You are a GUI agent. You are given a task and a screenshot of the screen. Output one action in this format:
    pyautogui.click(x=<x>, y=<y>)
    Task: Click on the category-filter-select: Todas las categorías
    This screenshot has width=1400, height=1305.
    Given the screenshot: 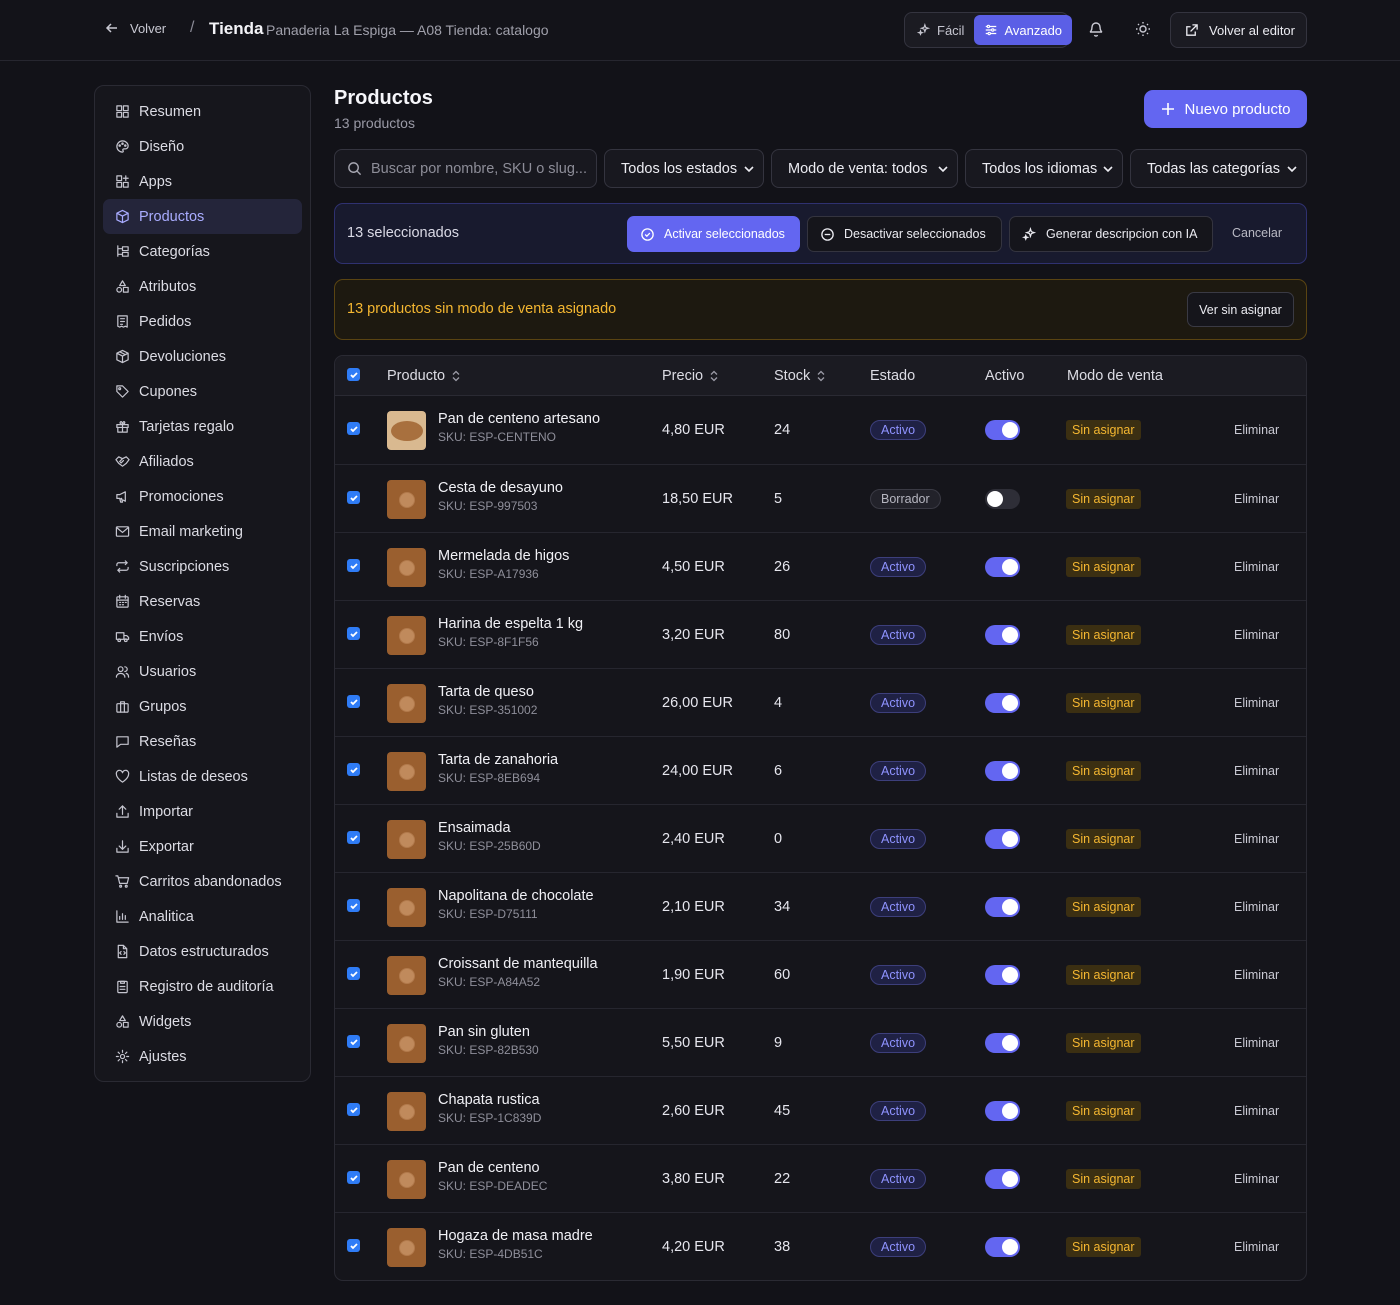 What is the action you would take?
    pyautogui.click(x=1218, y=168)
    